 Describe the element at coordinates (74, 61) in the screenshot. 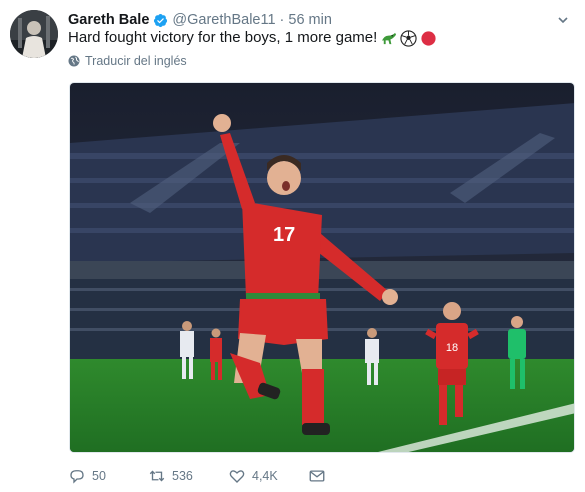

I see `globe-icon` at that location.